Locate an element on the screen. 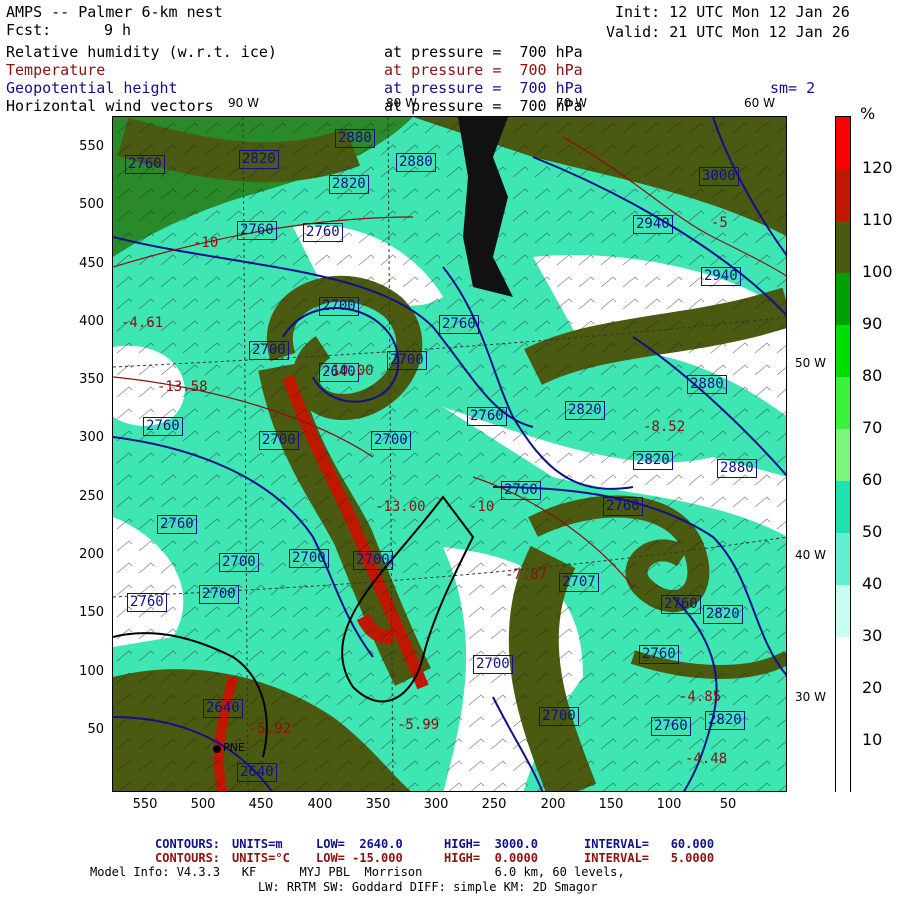 This screenshot has height=900, width=900. colorbar-label: 10 is located at coordinates (872, 739).